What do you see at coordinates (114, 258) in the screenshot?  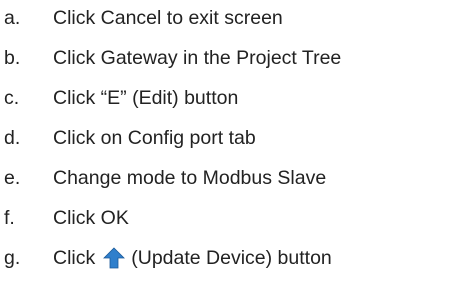 I see `update-device-arrow-icon` at bounding box center [114, 258].